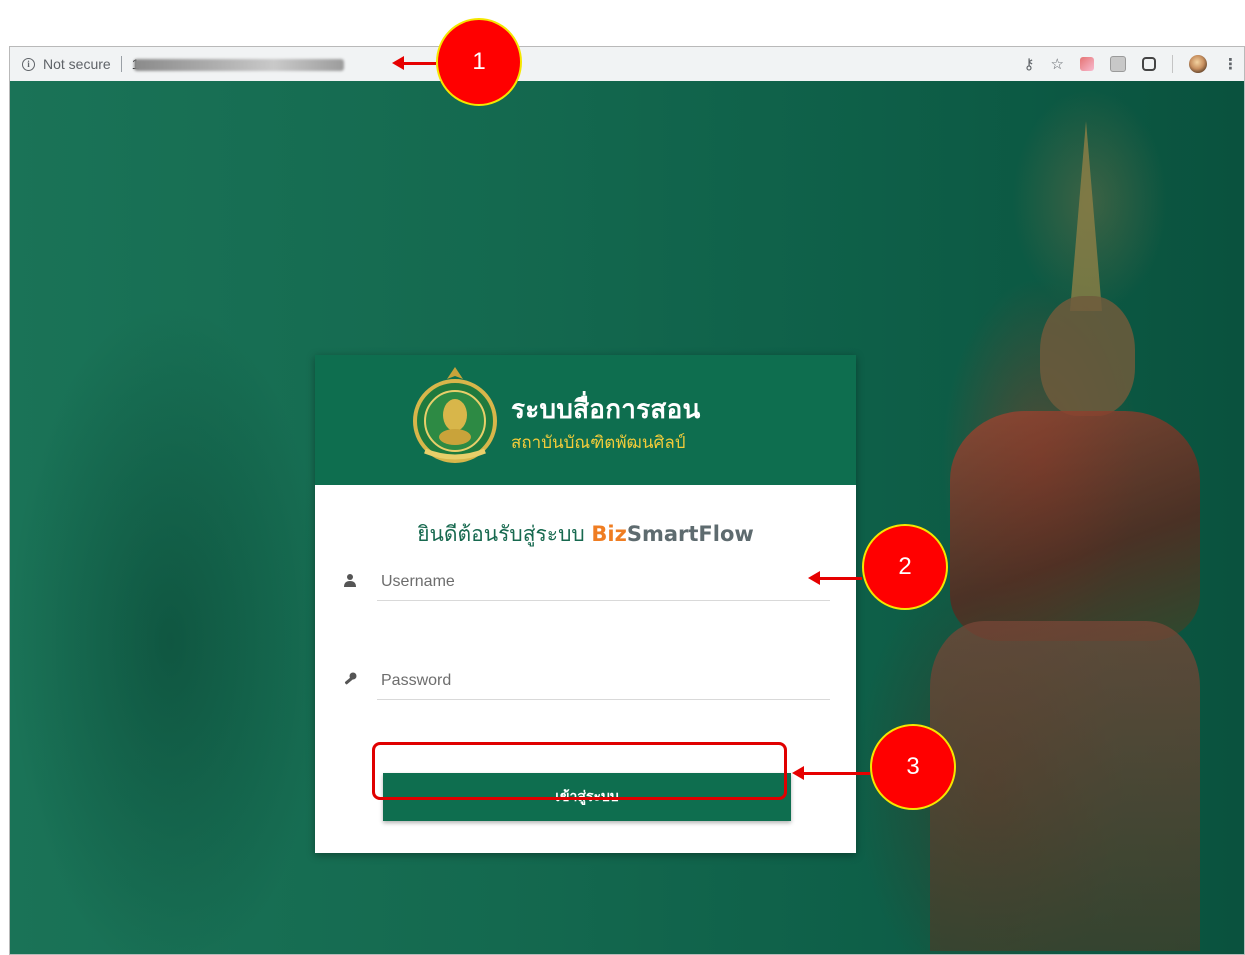  What do you see at coordinates (350, 580) in the screenshot?
I see `user-icon` at bounding box center [350, 580].